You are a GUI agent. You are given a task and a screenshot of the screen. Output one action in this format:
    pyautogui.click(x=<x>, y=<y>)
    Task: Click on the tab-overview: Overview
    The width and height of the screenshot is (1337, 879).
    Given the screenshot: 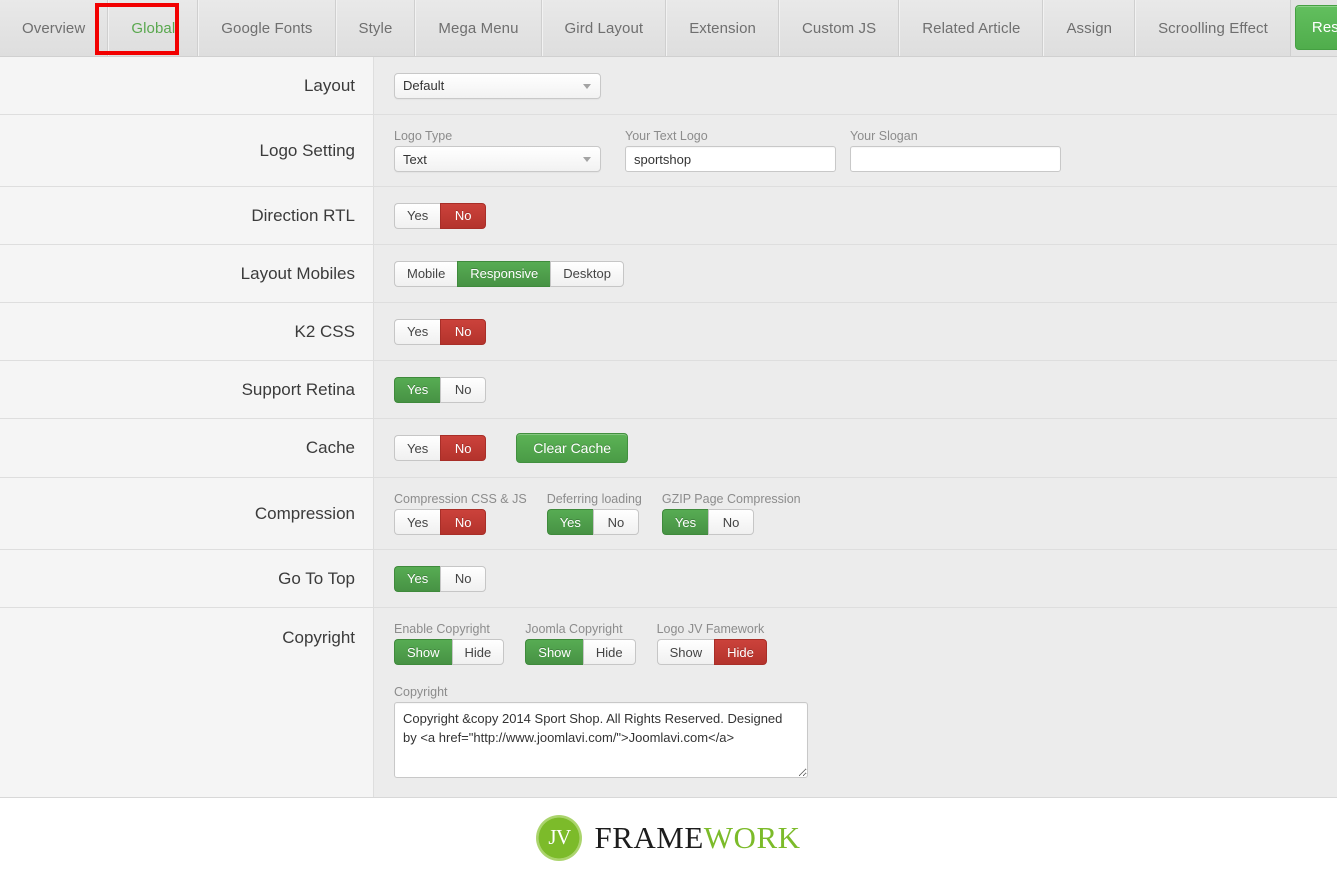 What is the action you would take?
    pyautogui.click(x=54, y=28)
    